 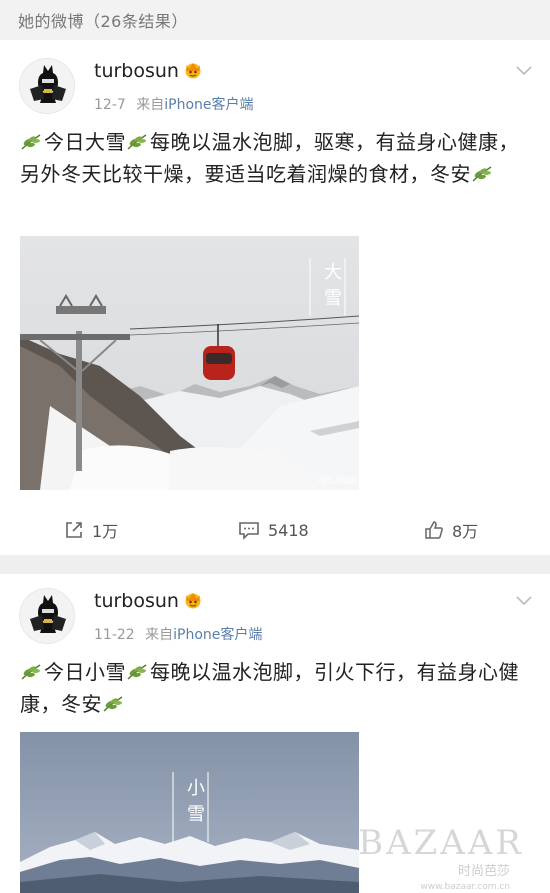 What do you see at coordinates (277, 688) in the screenshot?
I see `post-text: 今日小雪 每晚以温水泡脚，引火下行，有益身心健康，冬安` at bounding box center [277, 688].